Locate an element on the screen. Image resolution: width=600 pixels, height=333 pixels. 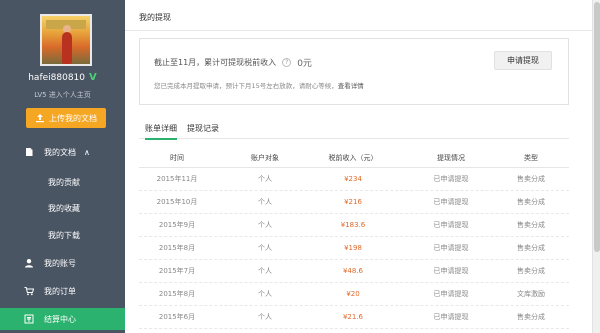
sidebar-item-orders: 我的订单 is located at coordinates (62, 291).